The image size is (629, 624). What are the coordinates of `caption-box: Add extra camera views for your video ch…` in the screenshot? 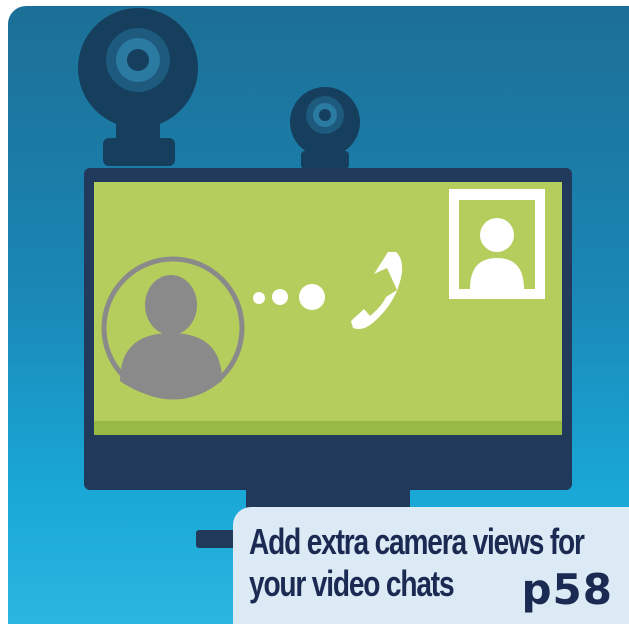 It's located at (431, 565).